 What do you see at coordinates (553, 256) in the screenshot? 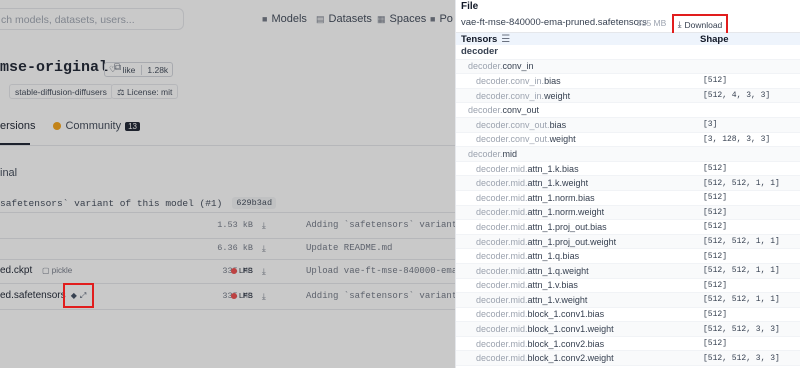
I see `tensor-key: attn_1.q.bias` at bounding box center [553, 256].